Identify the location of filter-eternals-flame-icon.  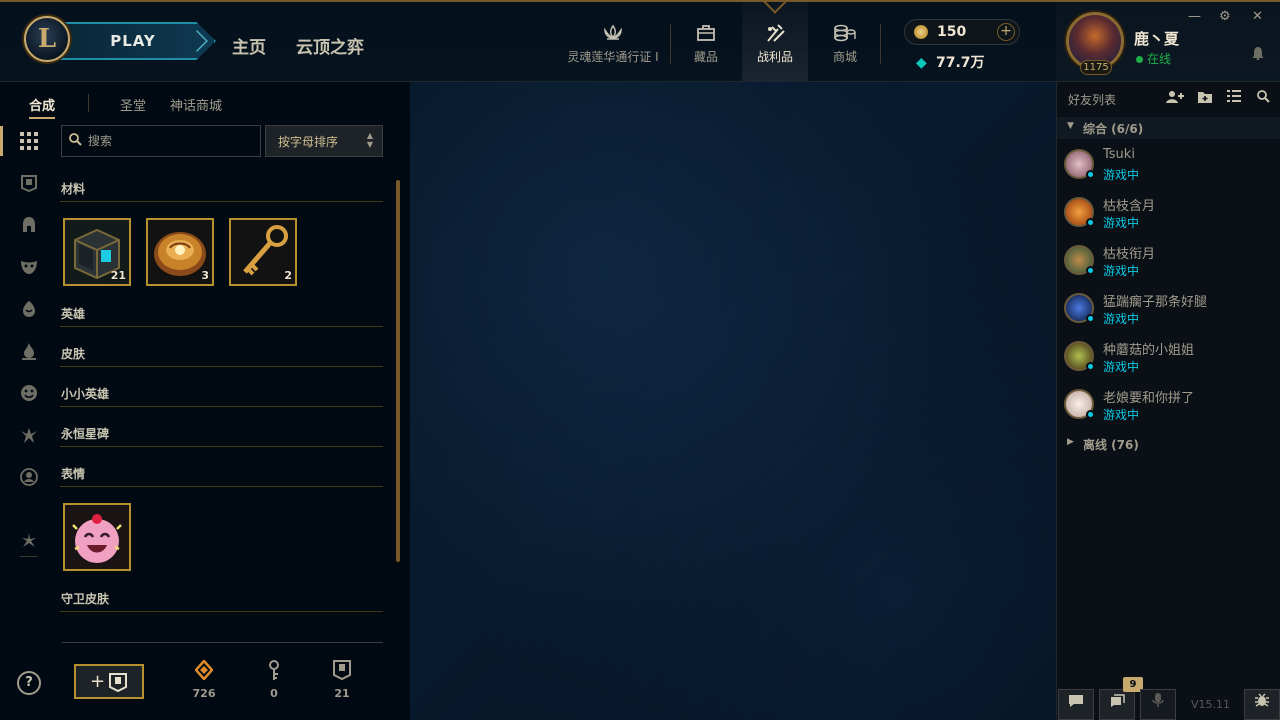
(29, 351).